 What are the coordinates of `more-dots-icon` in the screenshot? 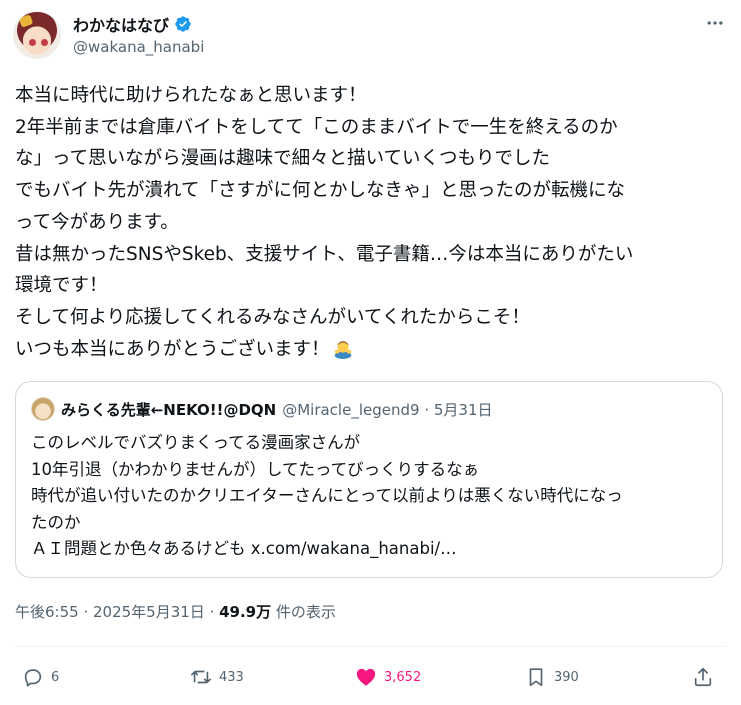 It's located at (715, 23).